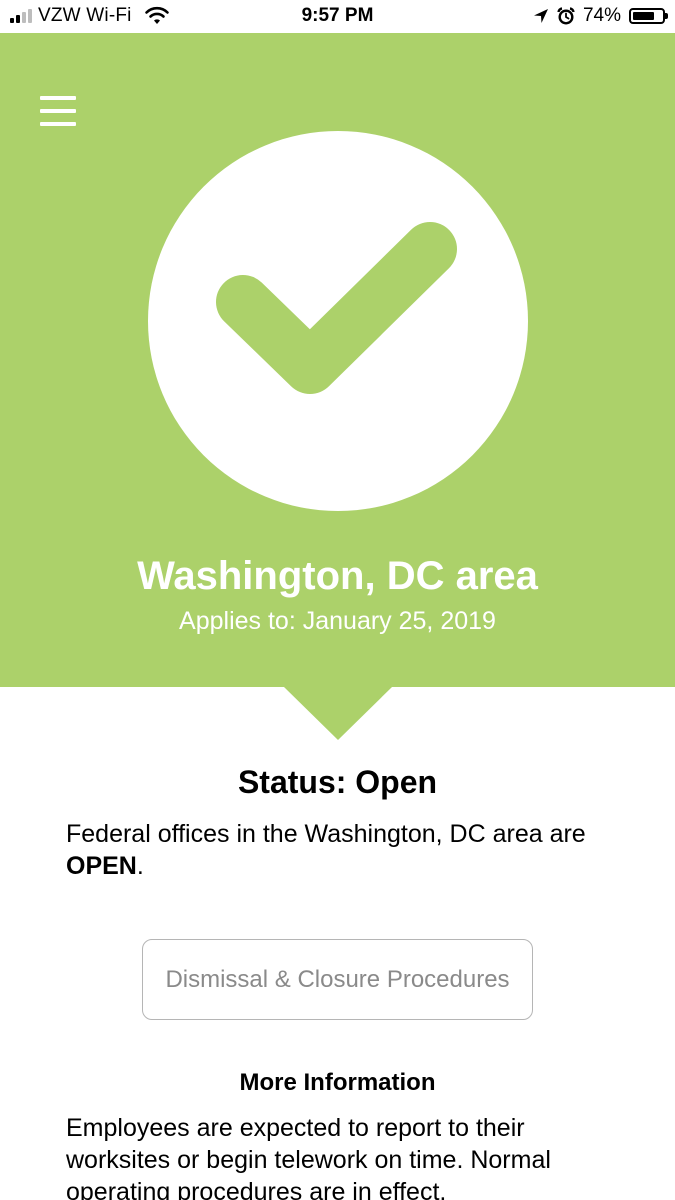 This screenshot has width=675, height=1200. Describe the element at coordinates (540, 16) in the screenshot. I see `location-arrow-icon` at that location.